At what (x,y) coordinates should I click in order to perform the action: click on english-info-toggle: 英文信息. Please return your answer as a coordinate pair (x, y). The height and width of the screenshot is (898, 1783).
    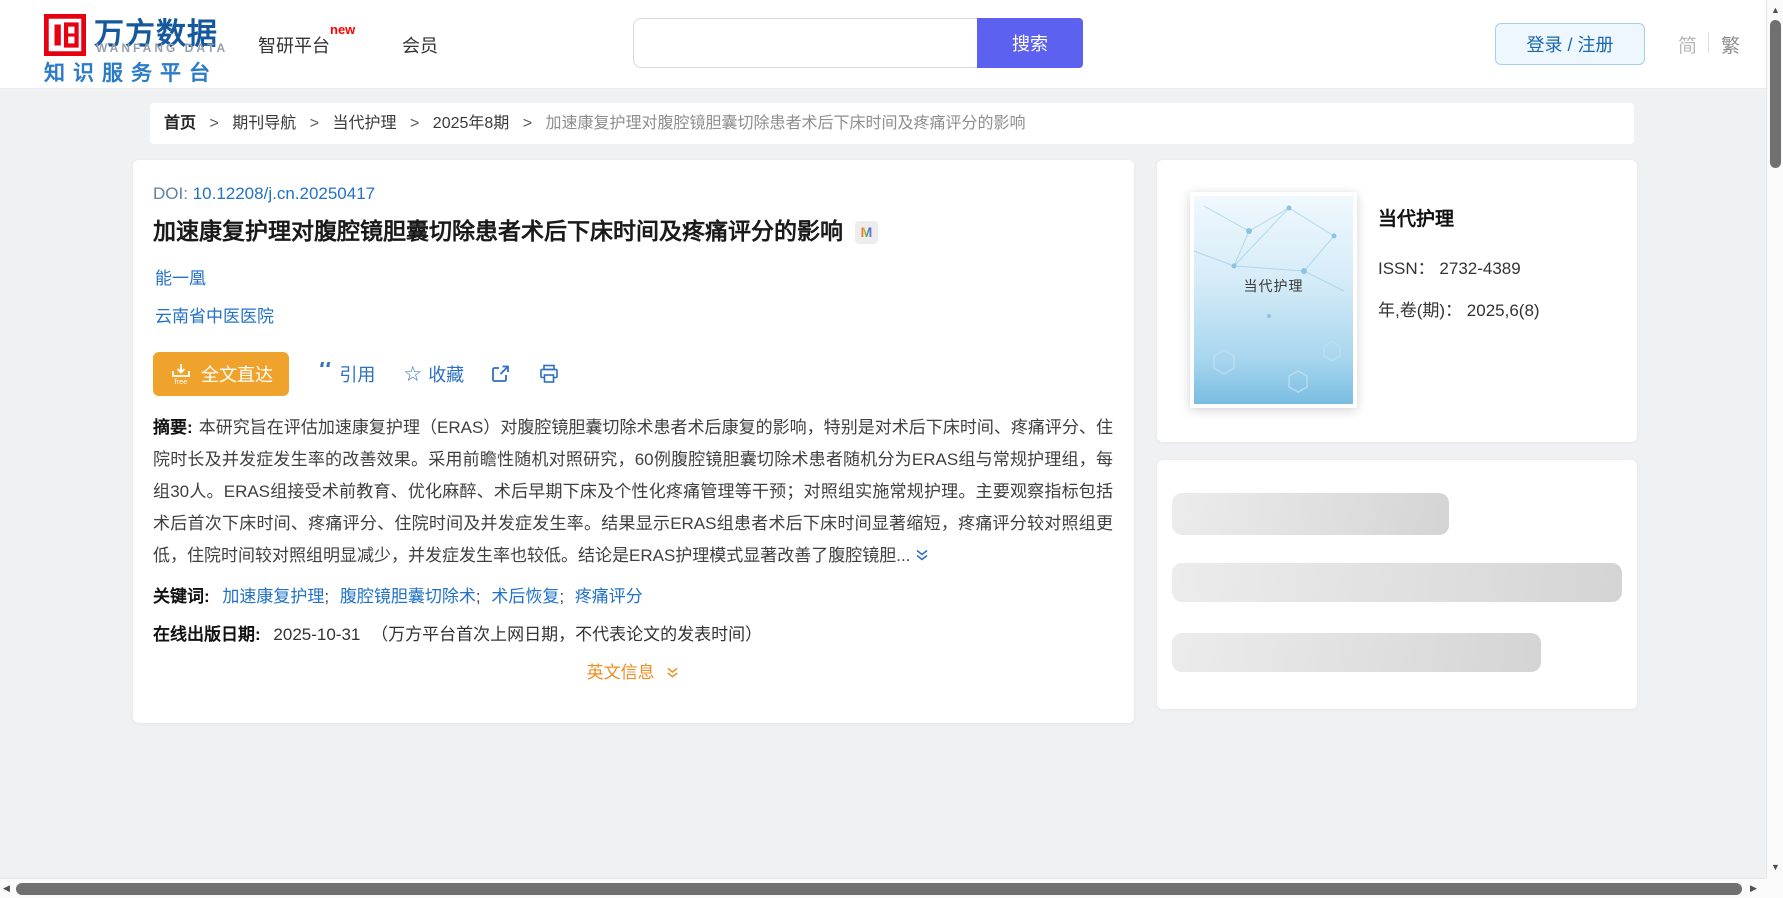
    Looking at the image, I should click on (633, 671).